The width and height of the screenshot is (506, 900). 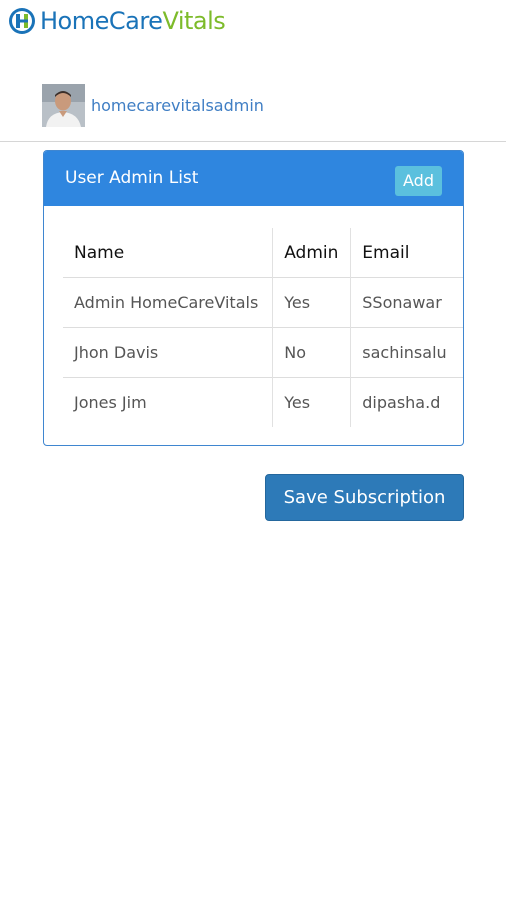 What do you see at coordinates (101, 21) in the screenshot?
I see `logo-text-homecare: HomeCare` at bounding box center [101, 21].